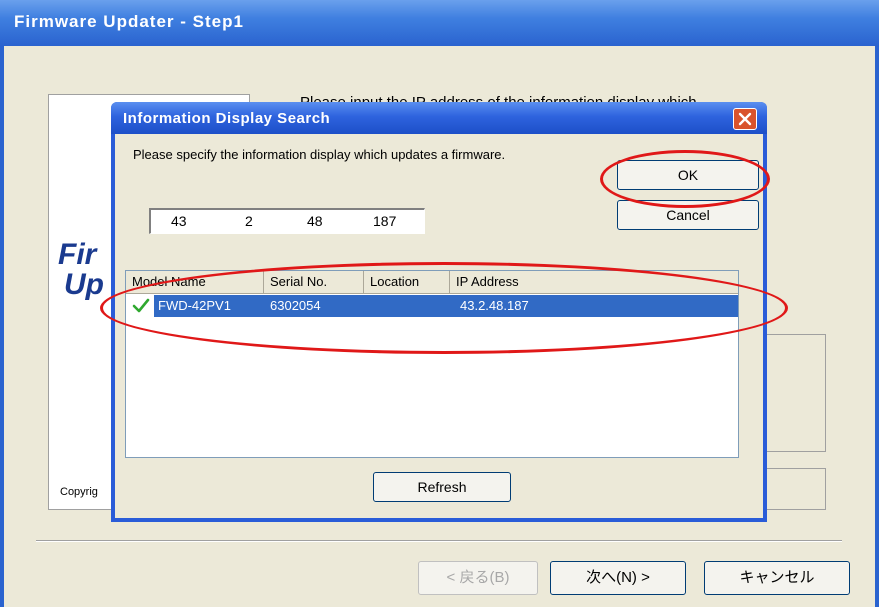 This screenshot has height=607, width=879. What do you see at coordinates (444, 308) in the screenshot?
I see `row-highlight-annotation` at bounding box center [444, 308].